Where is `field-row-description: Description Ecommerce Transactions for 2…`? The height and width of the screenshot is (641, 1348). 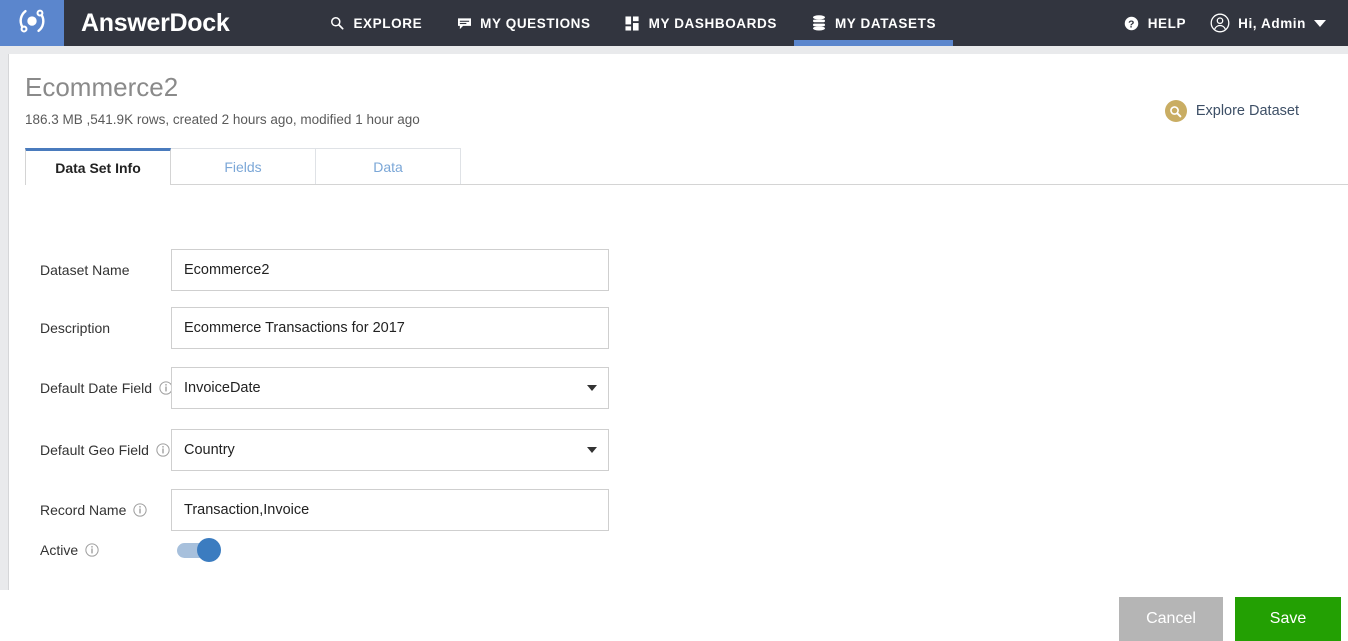 field-row-description: Description Ecommerce Transactions for 2… is located at coordinates (329, 328).